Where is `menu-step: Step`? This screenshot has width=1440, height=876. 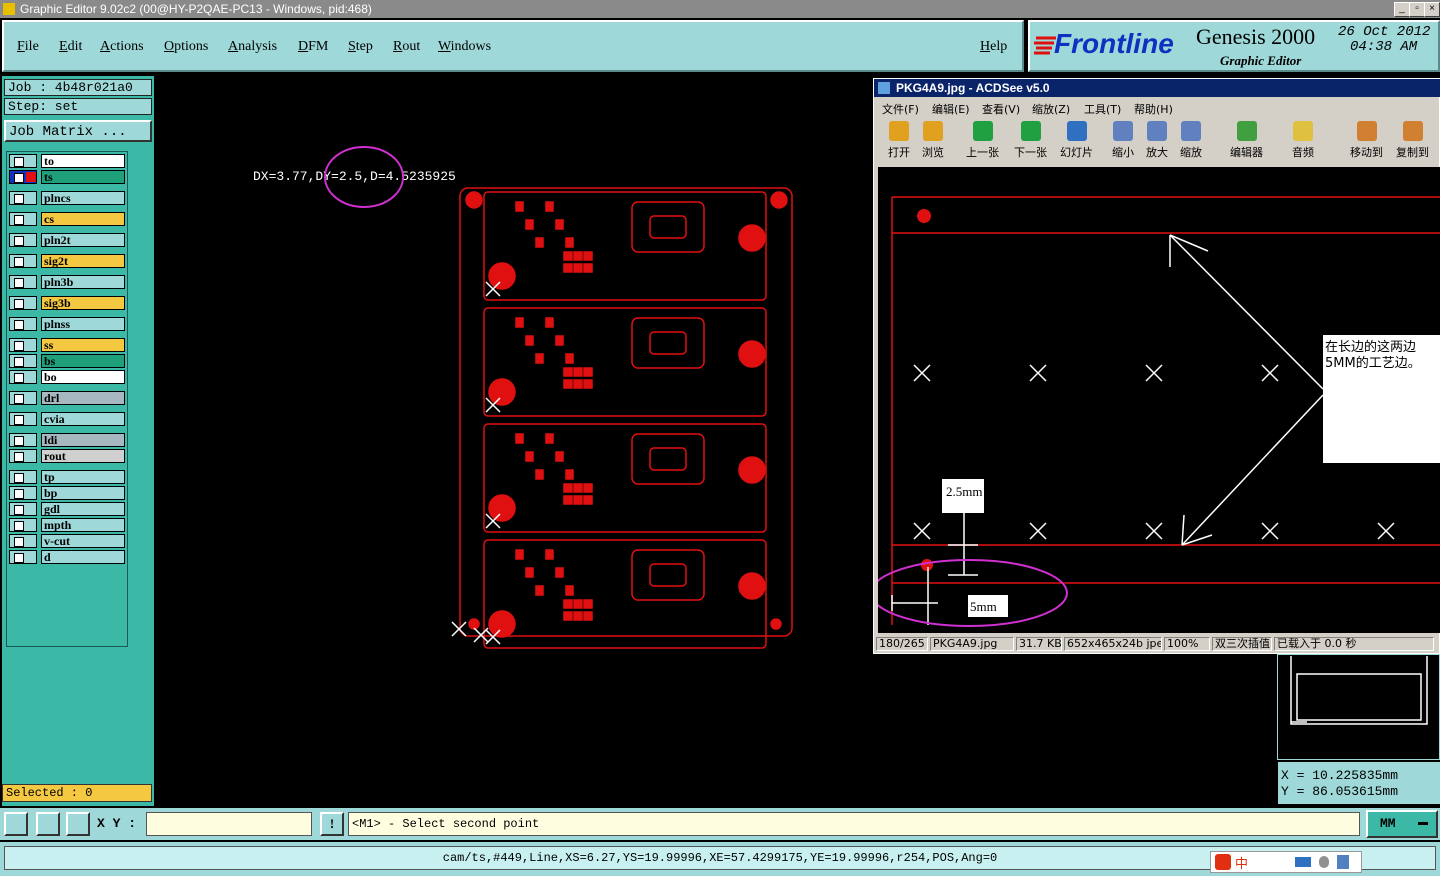 menu-step: Step is located at coordinates (360, 47).